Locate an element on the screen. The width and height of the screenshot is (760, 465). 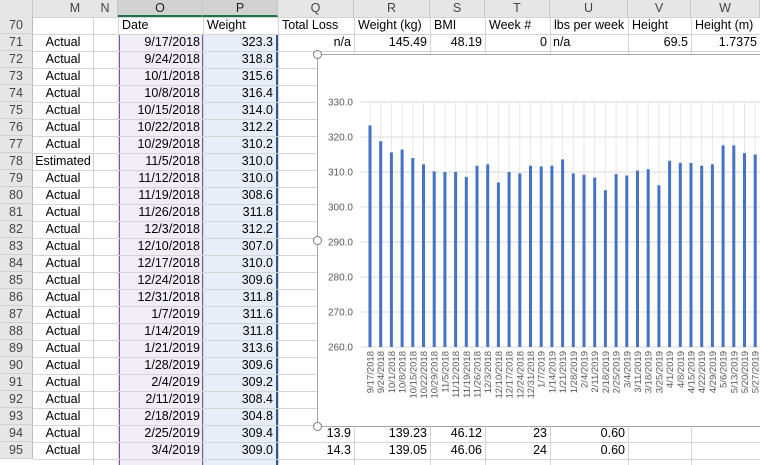
row-header: 83 is located at coordinates (16, 246).